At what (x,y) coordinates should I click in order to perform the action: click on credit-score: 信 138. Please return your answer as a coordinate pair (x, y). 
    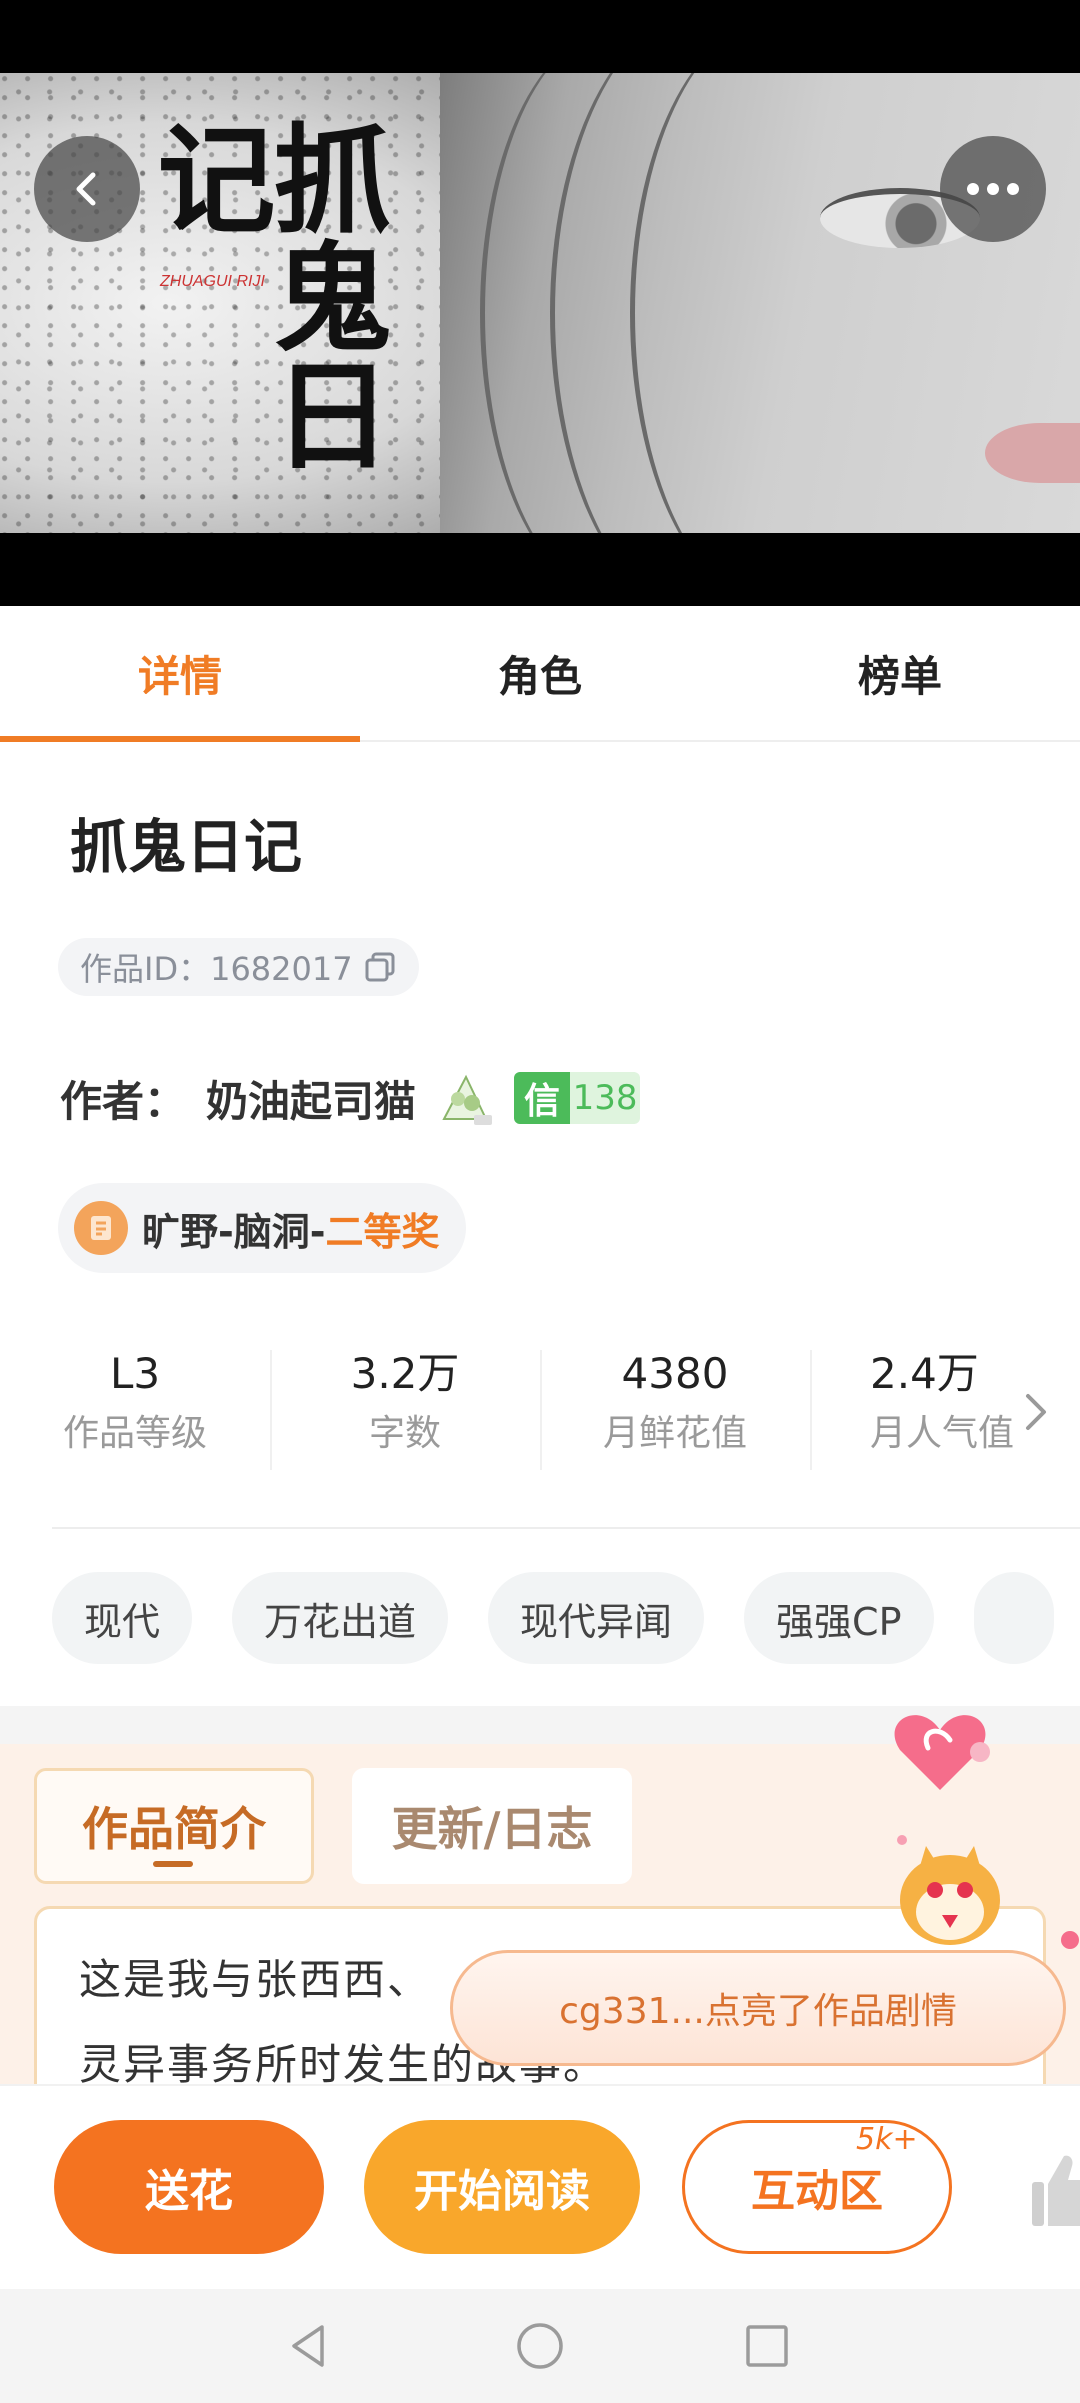
    Looking at the image, I should click on (577, 1098).